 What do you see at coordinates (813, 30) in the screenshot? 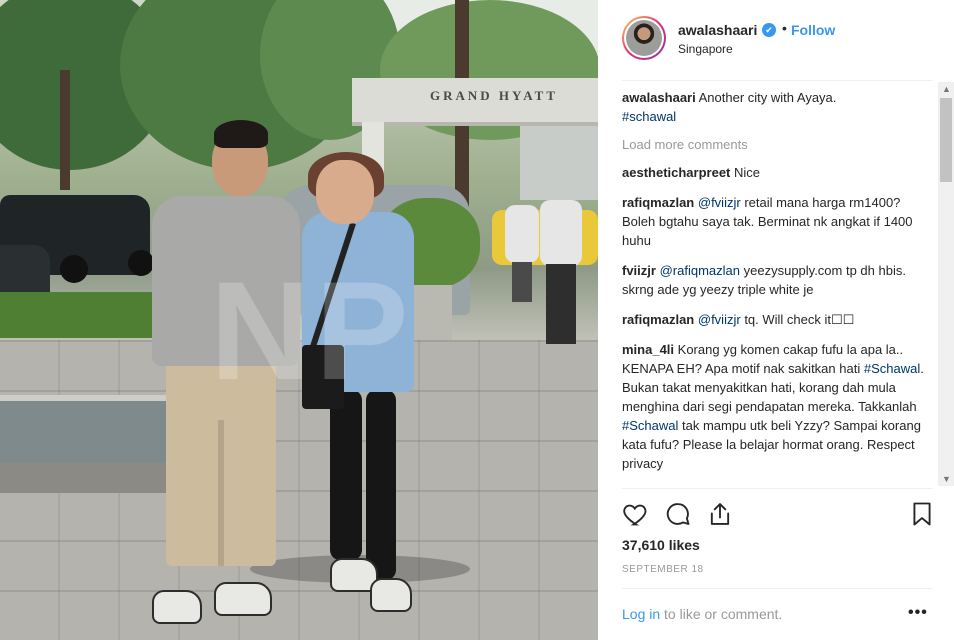
I see `follow-button: Follow` at bounding box center [813, 30].